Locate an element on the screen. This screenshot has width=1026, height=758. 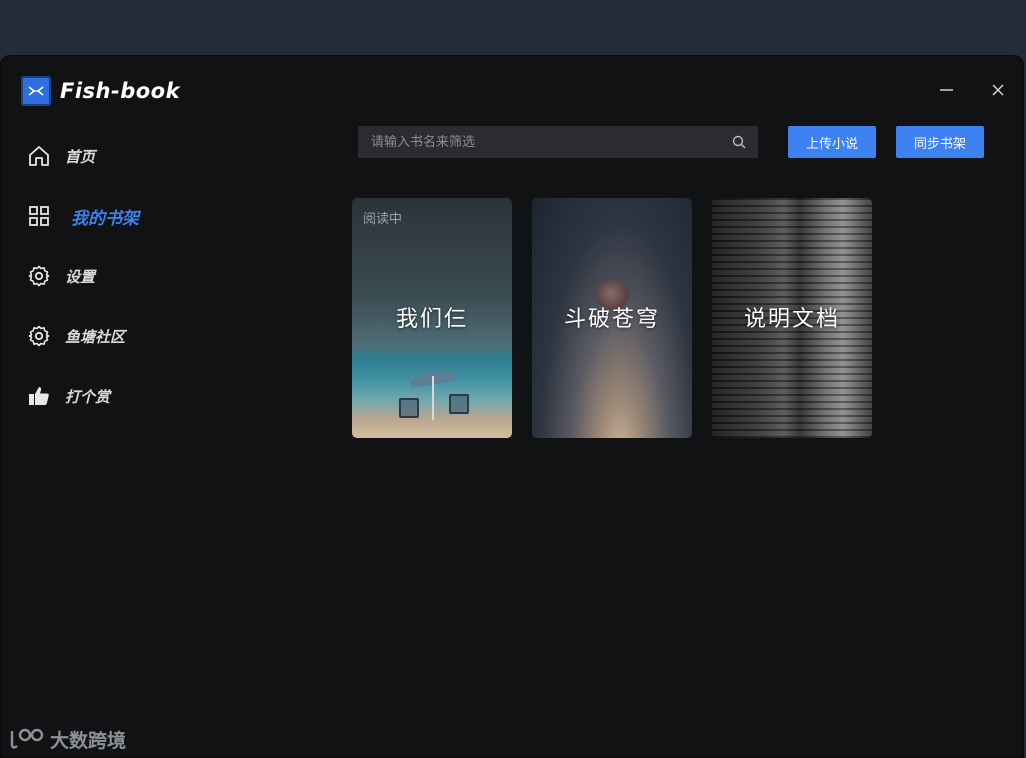
sidebar-item-label: 鱼塘社区 is located at coordinates (95, 336).